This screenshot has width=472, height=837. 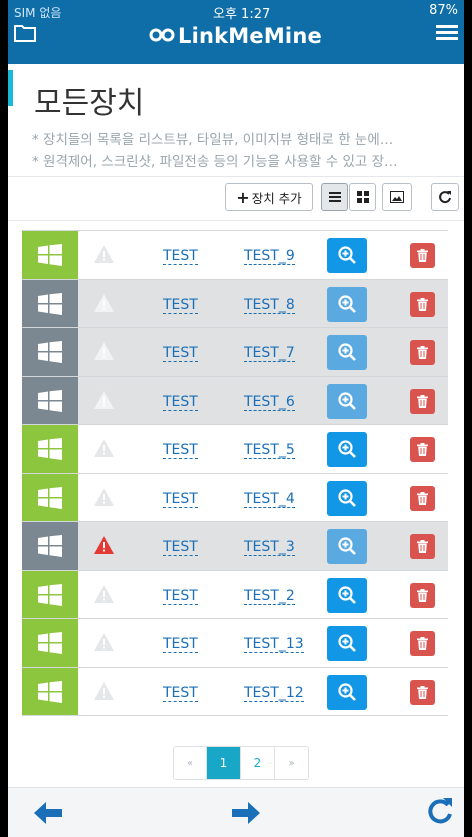 I want to click on bottom-nav, so click(x=236, y=812).